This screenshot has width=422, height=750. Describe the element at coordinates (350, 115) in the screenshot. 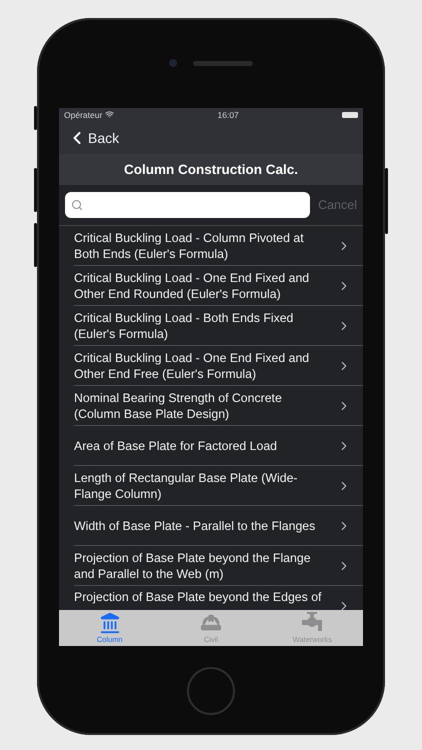

I see `battery-icon` at that location.